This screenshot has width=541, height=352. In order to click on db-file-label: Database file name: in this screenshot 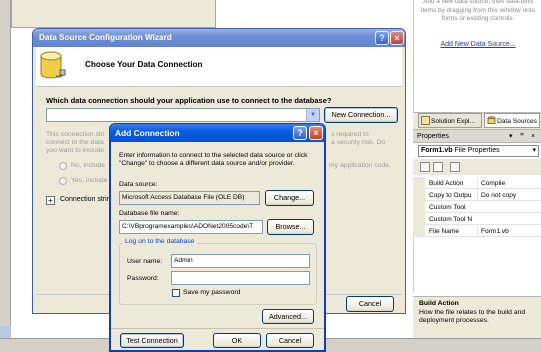, I will do `click(149, 213)`.